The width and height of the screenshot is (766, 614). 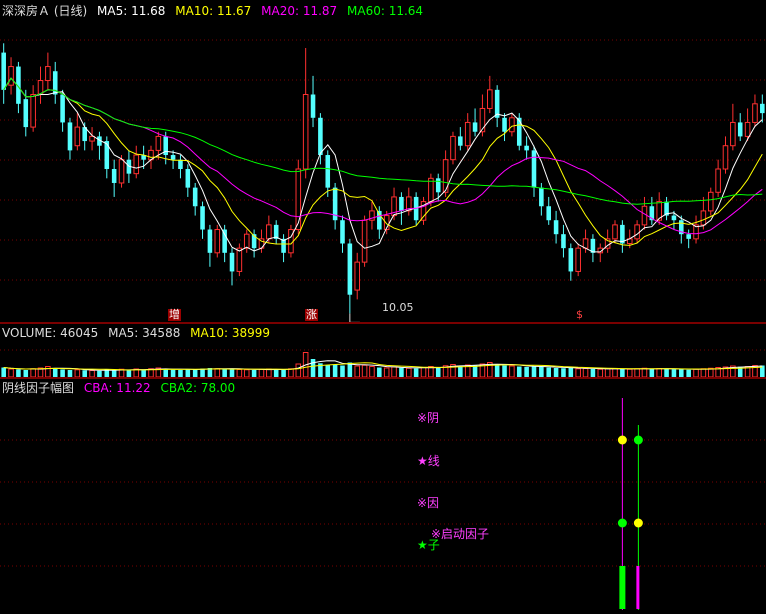 I want to click on indicator-name: 阴线因子幅图, so click(x=38, y=388).